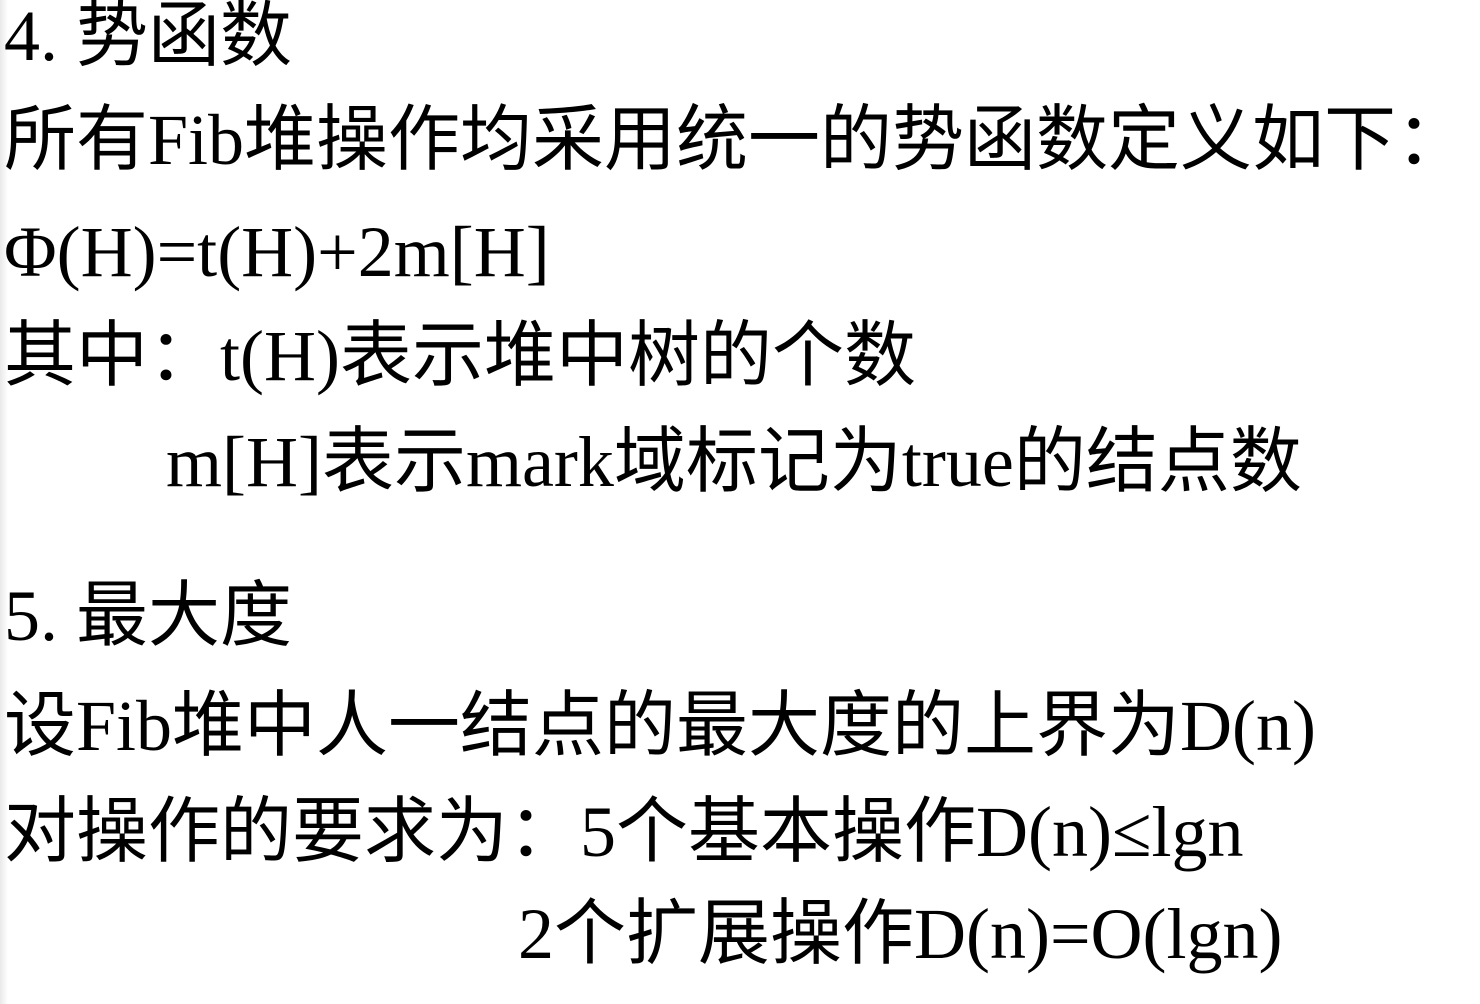  What do you see at coordinates (148, 38) in the screenshot?
I see `potential-function-heading: 4. 势函数` at bounding box center [148, 38].